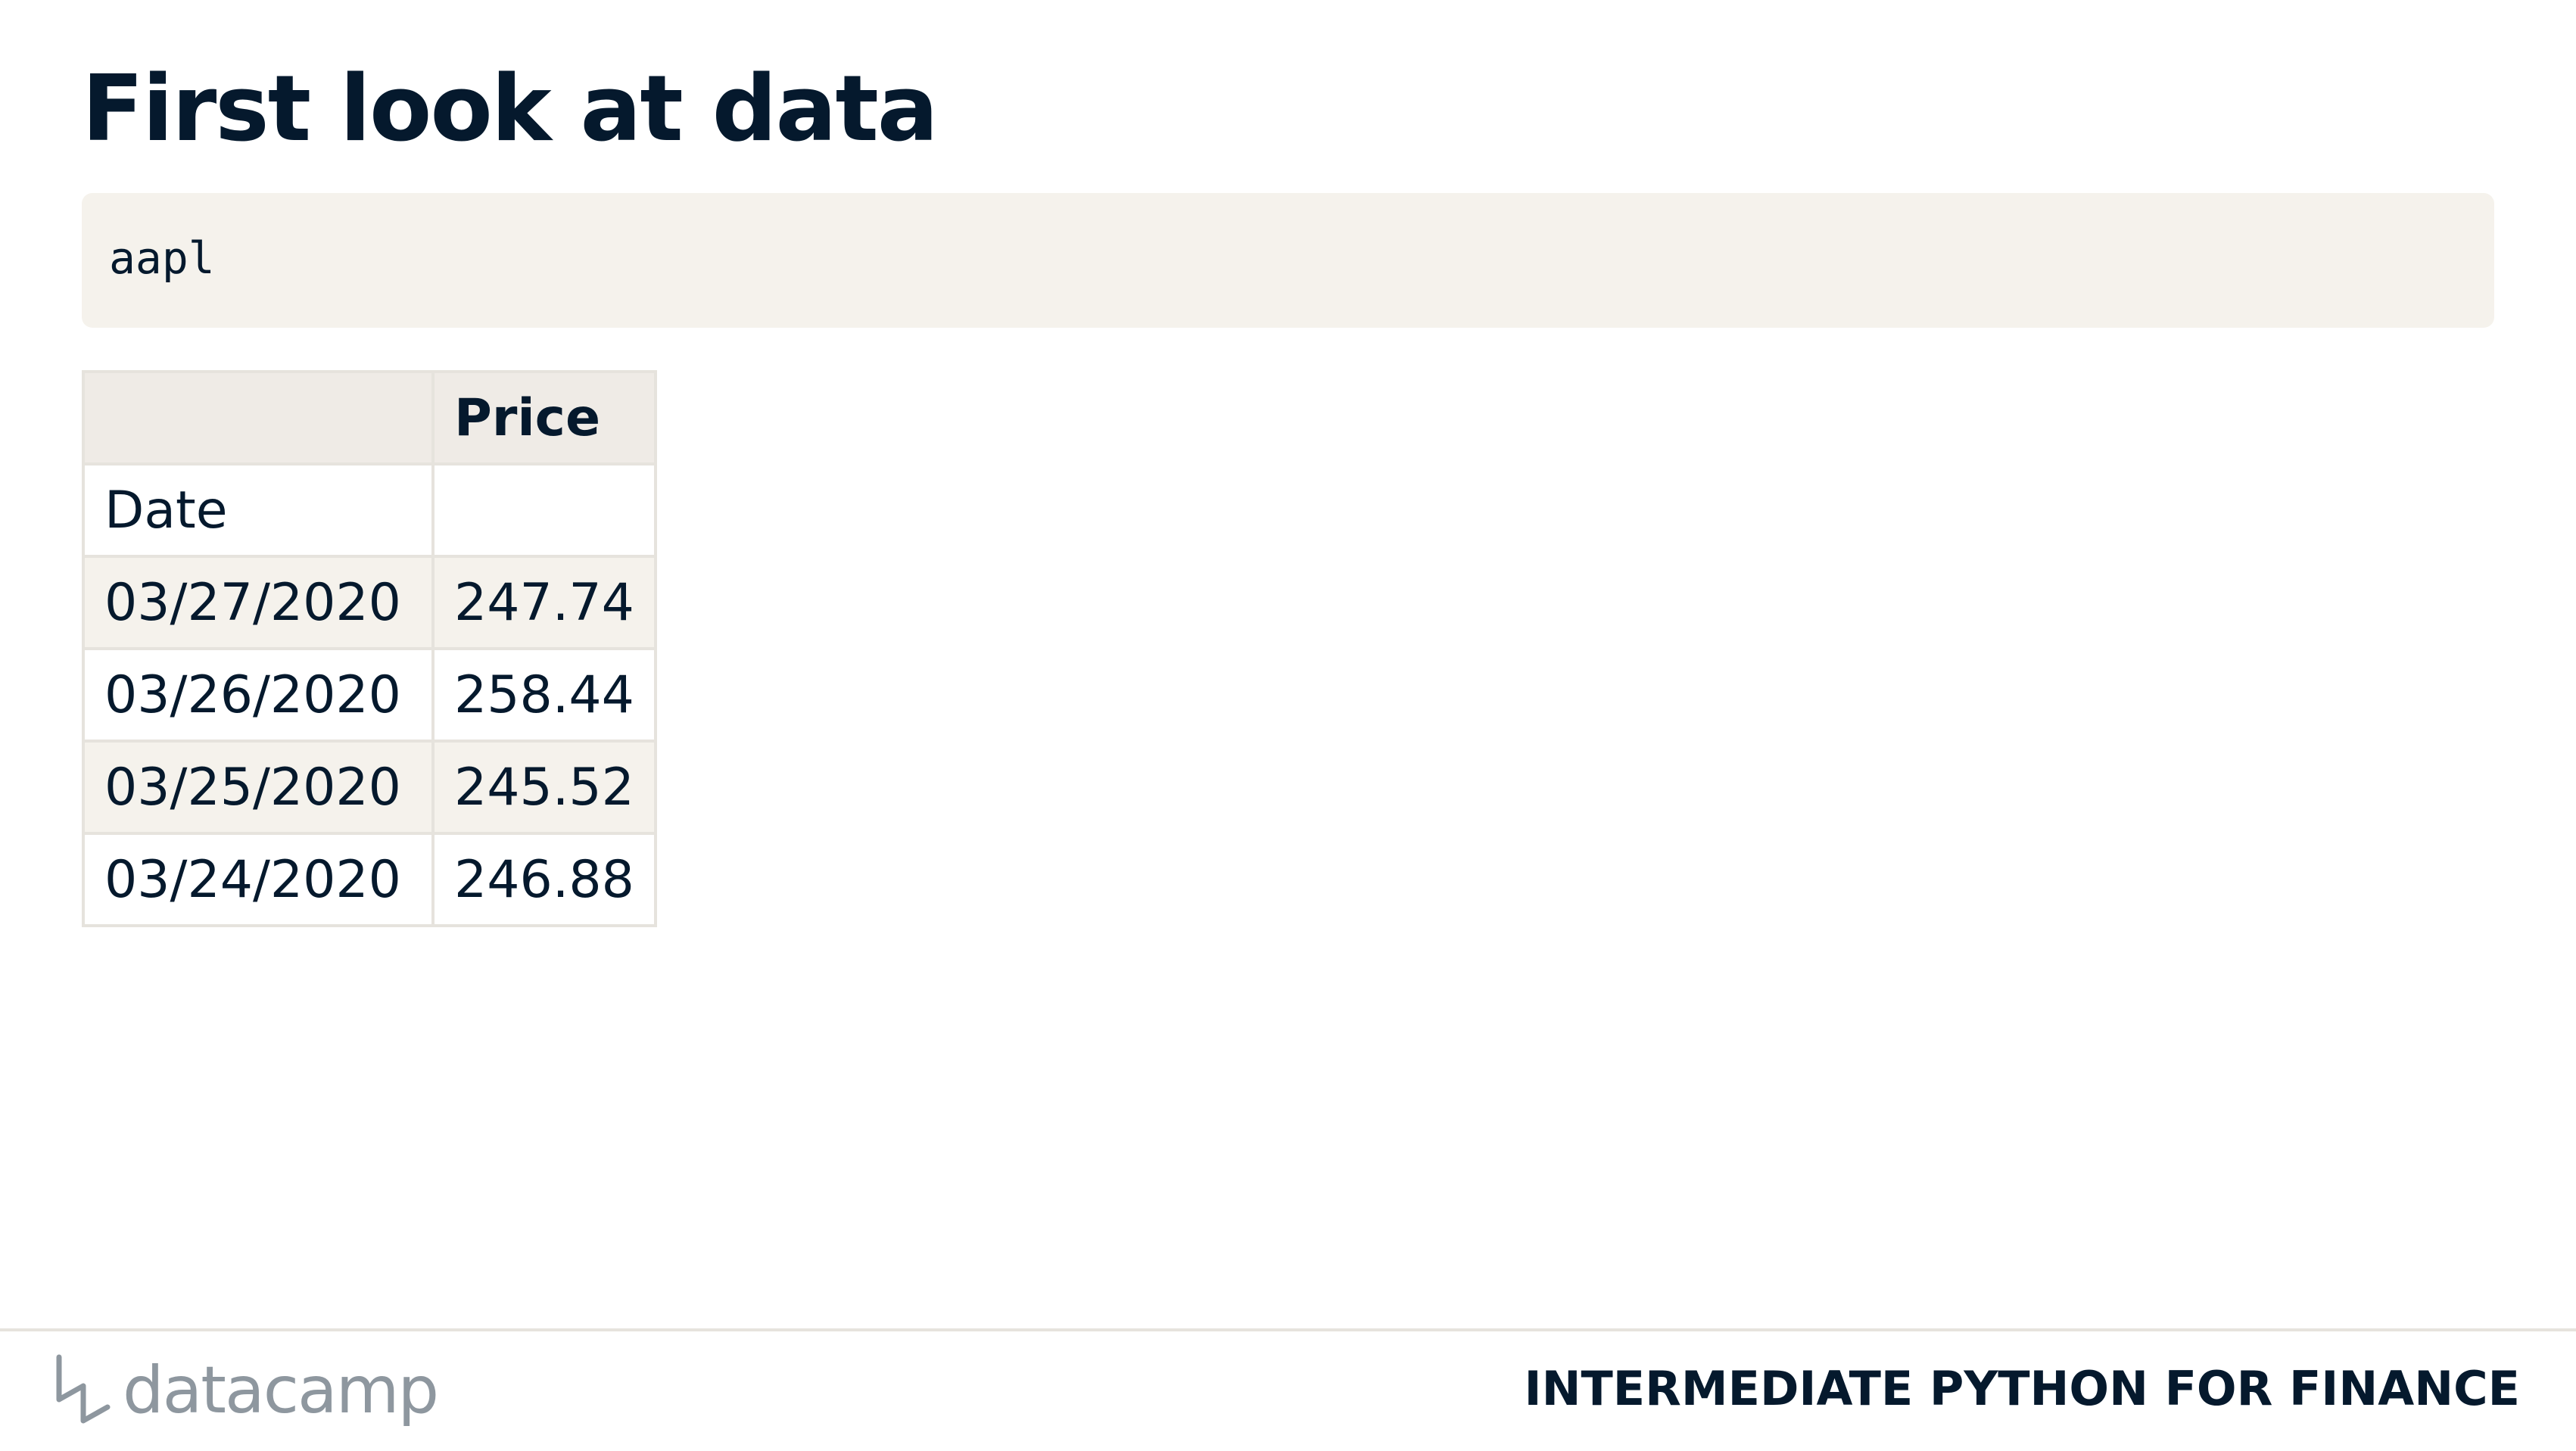  I want to click on table-cell-price: 246.88, so click(544, 880).